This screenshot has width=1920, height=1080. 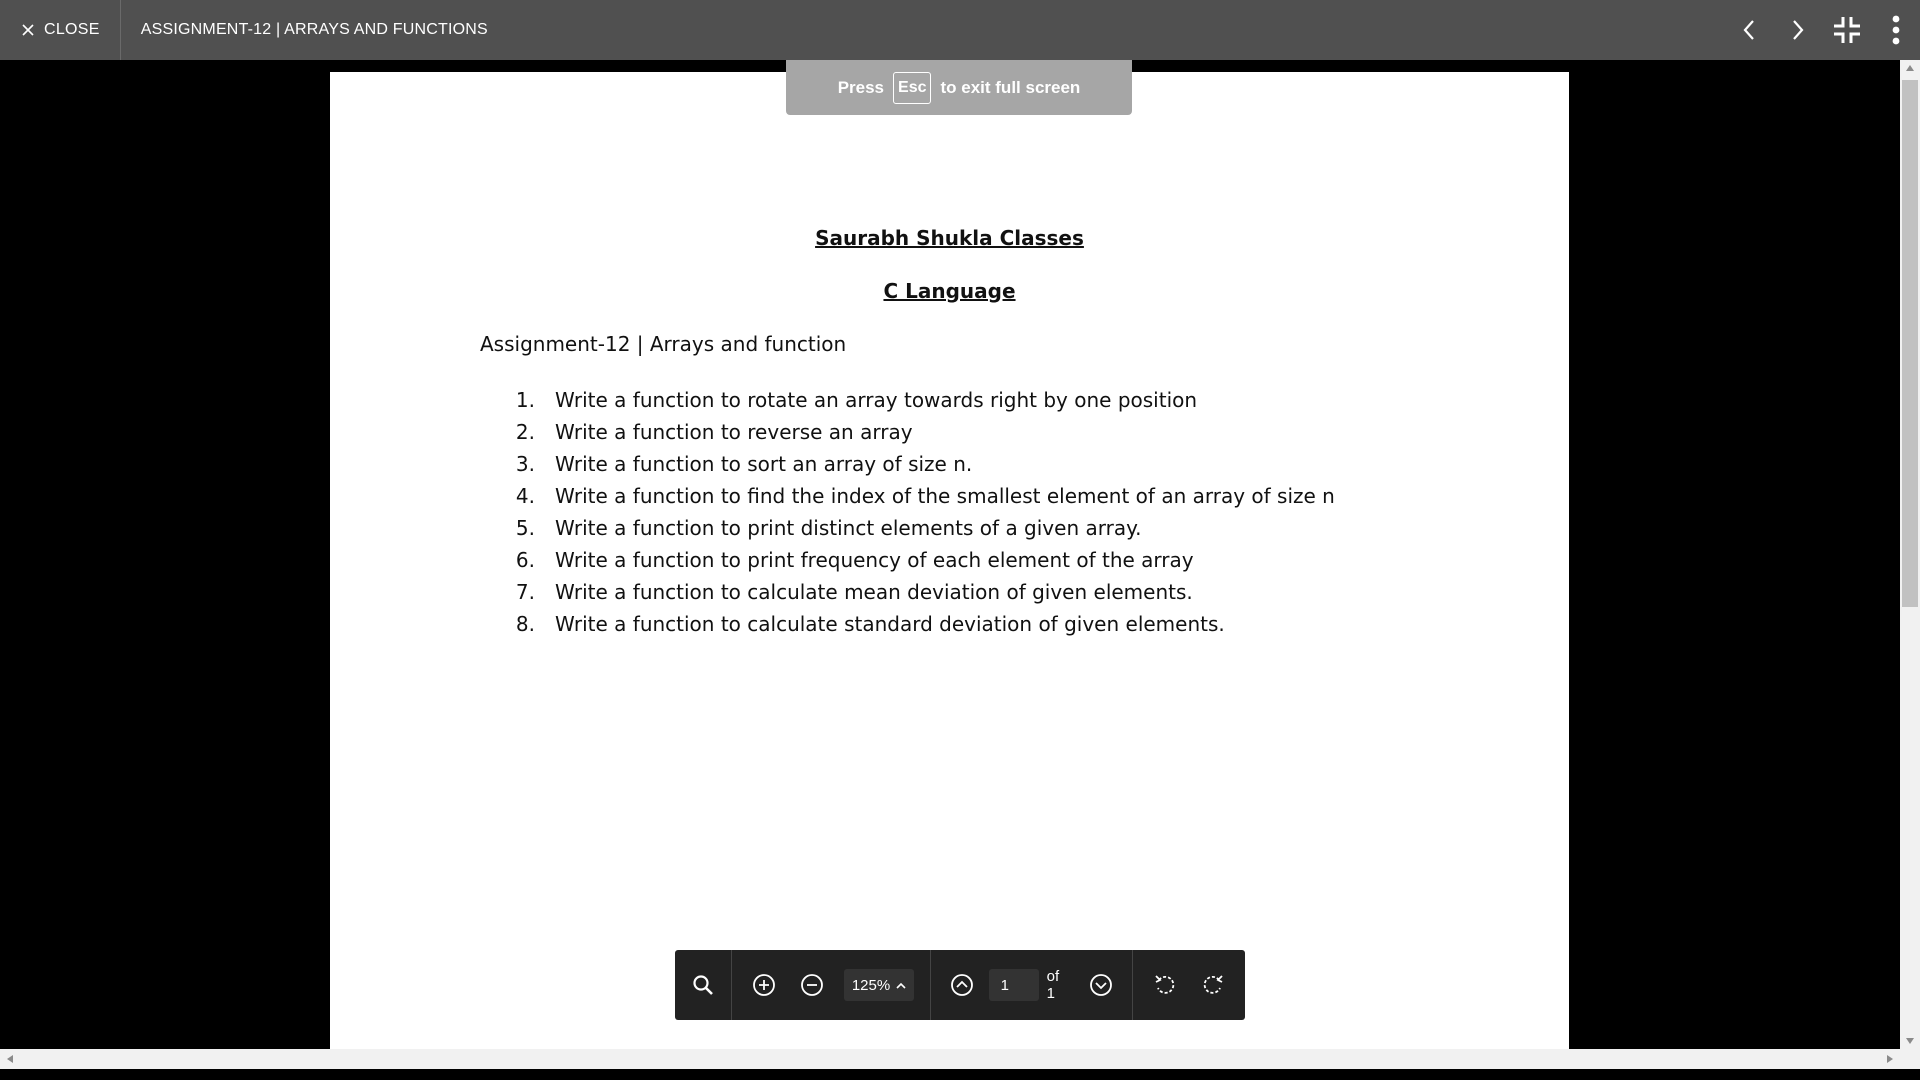 I want to click on scroll-down-arrow, so click(x=1910, y=1041).